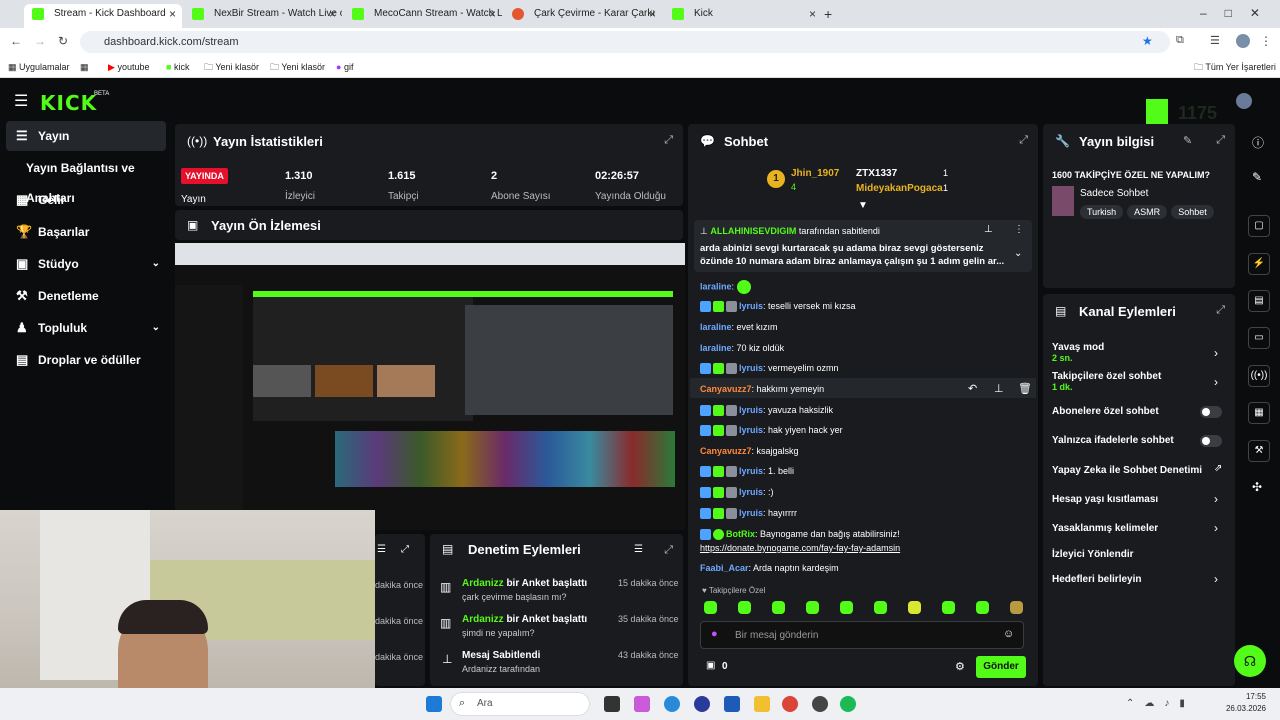  I want to click on hammer-icon: ⚒, so click(1259, 451).